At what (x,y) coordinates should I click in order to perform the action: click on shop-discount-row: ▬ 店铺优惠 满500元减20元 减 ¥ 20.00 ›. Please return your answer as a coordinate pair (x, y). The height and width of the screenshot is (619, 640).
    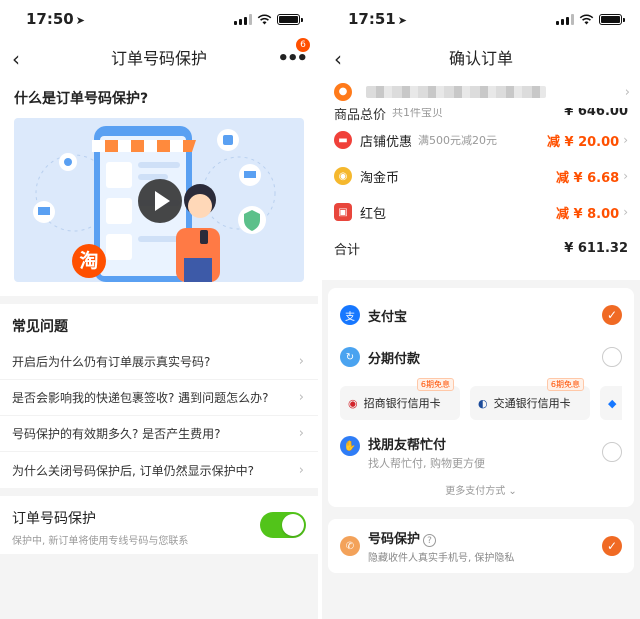
    Looking at the image, I should click on (481, 140).